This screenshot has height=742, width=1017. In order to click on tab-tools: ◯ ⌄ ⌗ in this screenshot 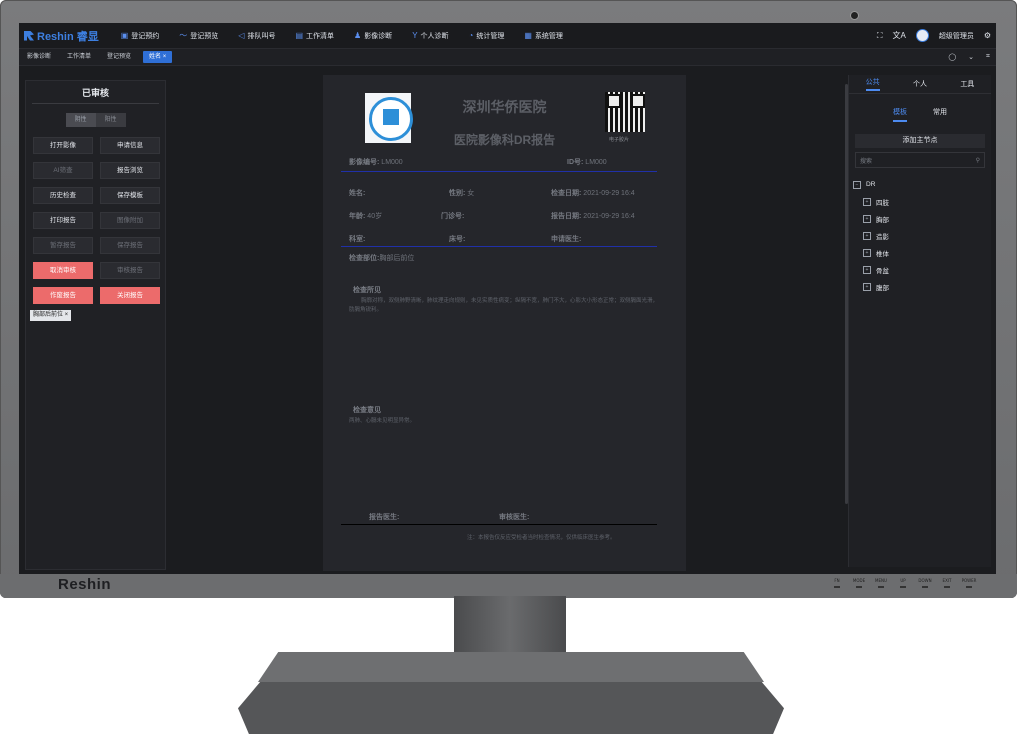, I will do `click(969, 57)`.